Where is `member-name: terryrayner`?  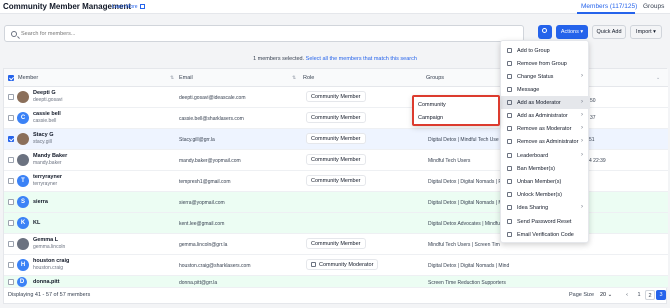
member-name: terryrayner is located at coordinates (47, 177).